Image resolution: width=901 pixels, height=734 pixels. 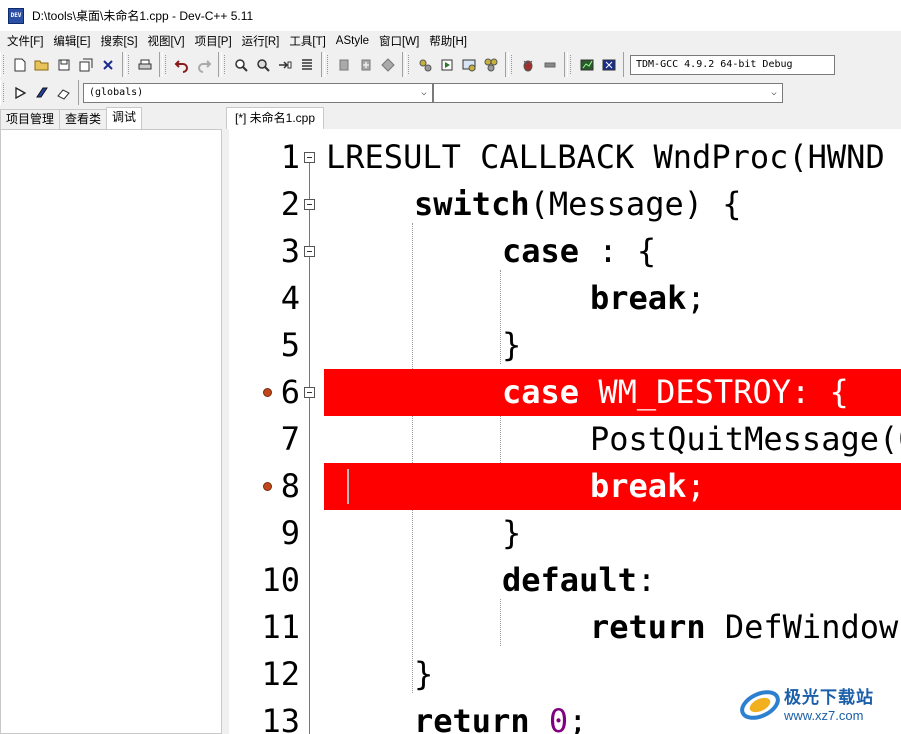 What do you see at coordinates (83, 119) in the screenshot?
I see `tab-class-browser: 查看类` at bounding box center [83, 119].